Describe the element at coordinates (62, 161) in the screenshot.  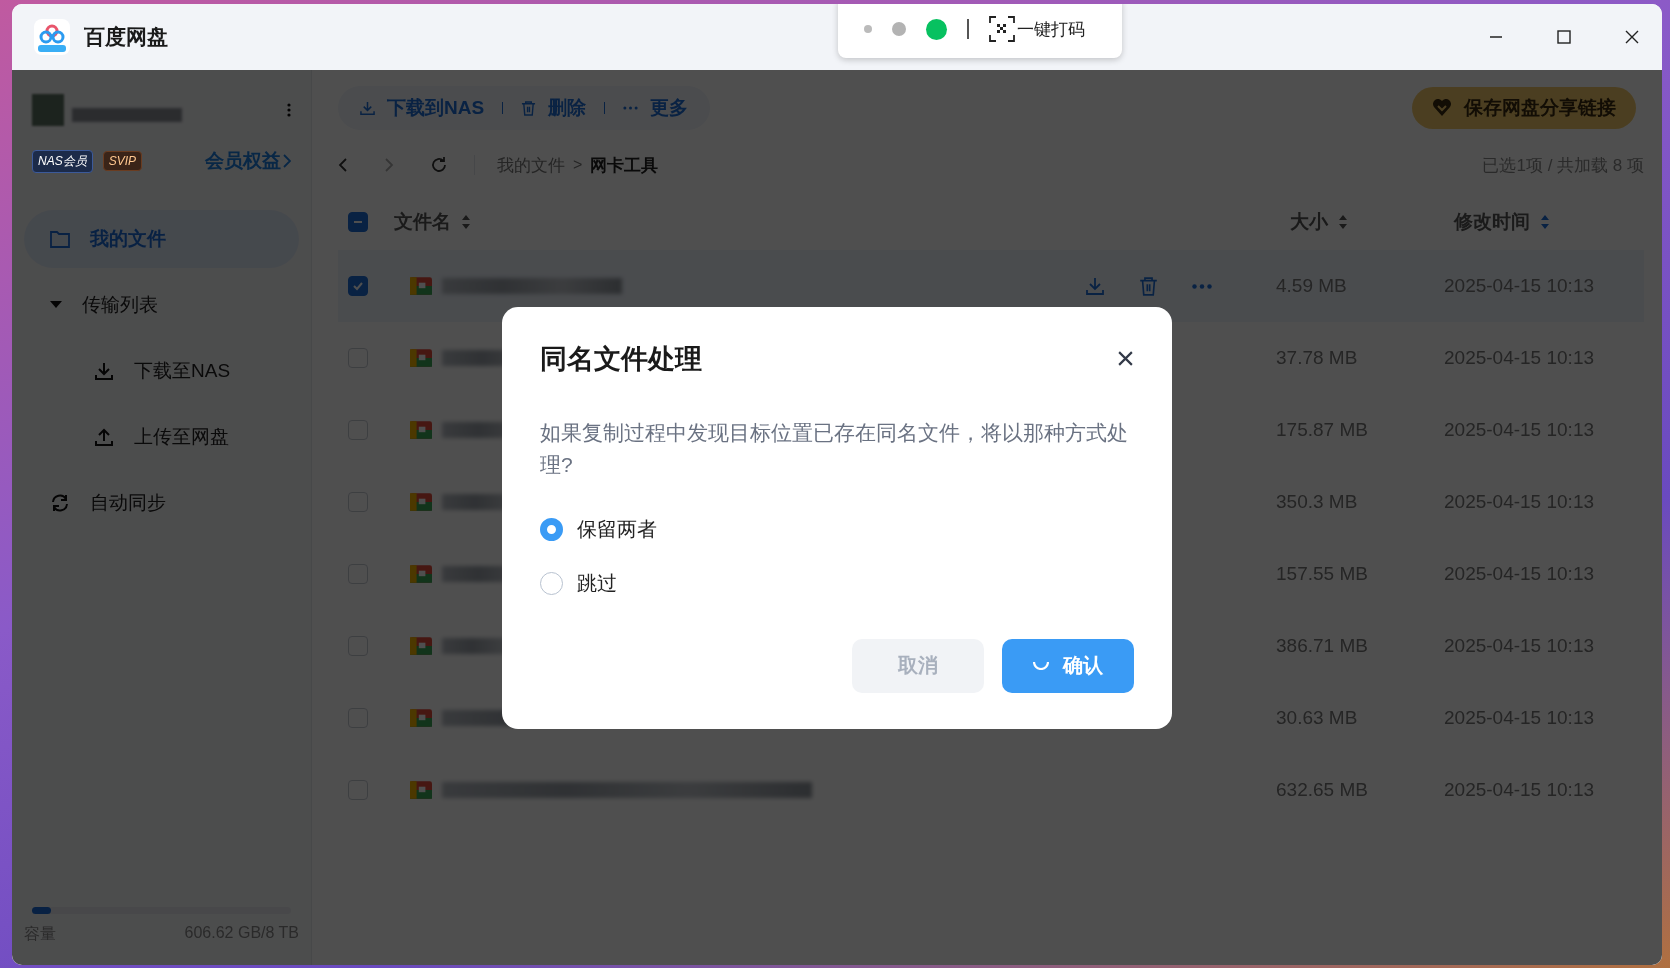
I see `member-badge: NAS会员` at that location.